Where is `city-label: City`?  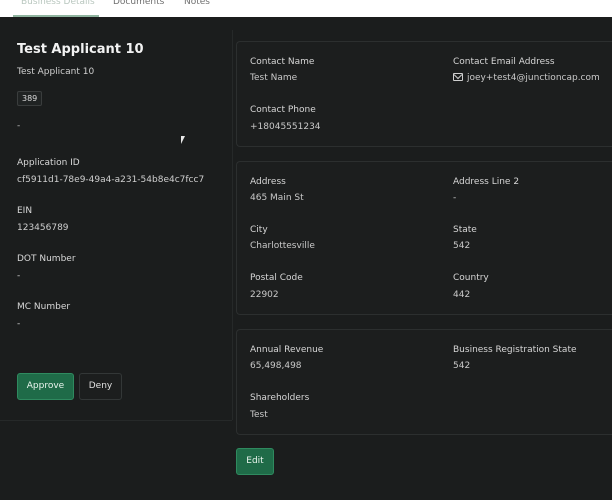 city-label: City is located at coordinates (259, 230).